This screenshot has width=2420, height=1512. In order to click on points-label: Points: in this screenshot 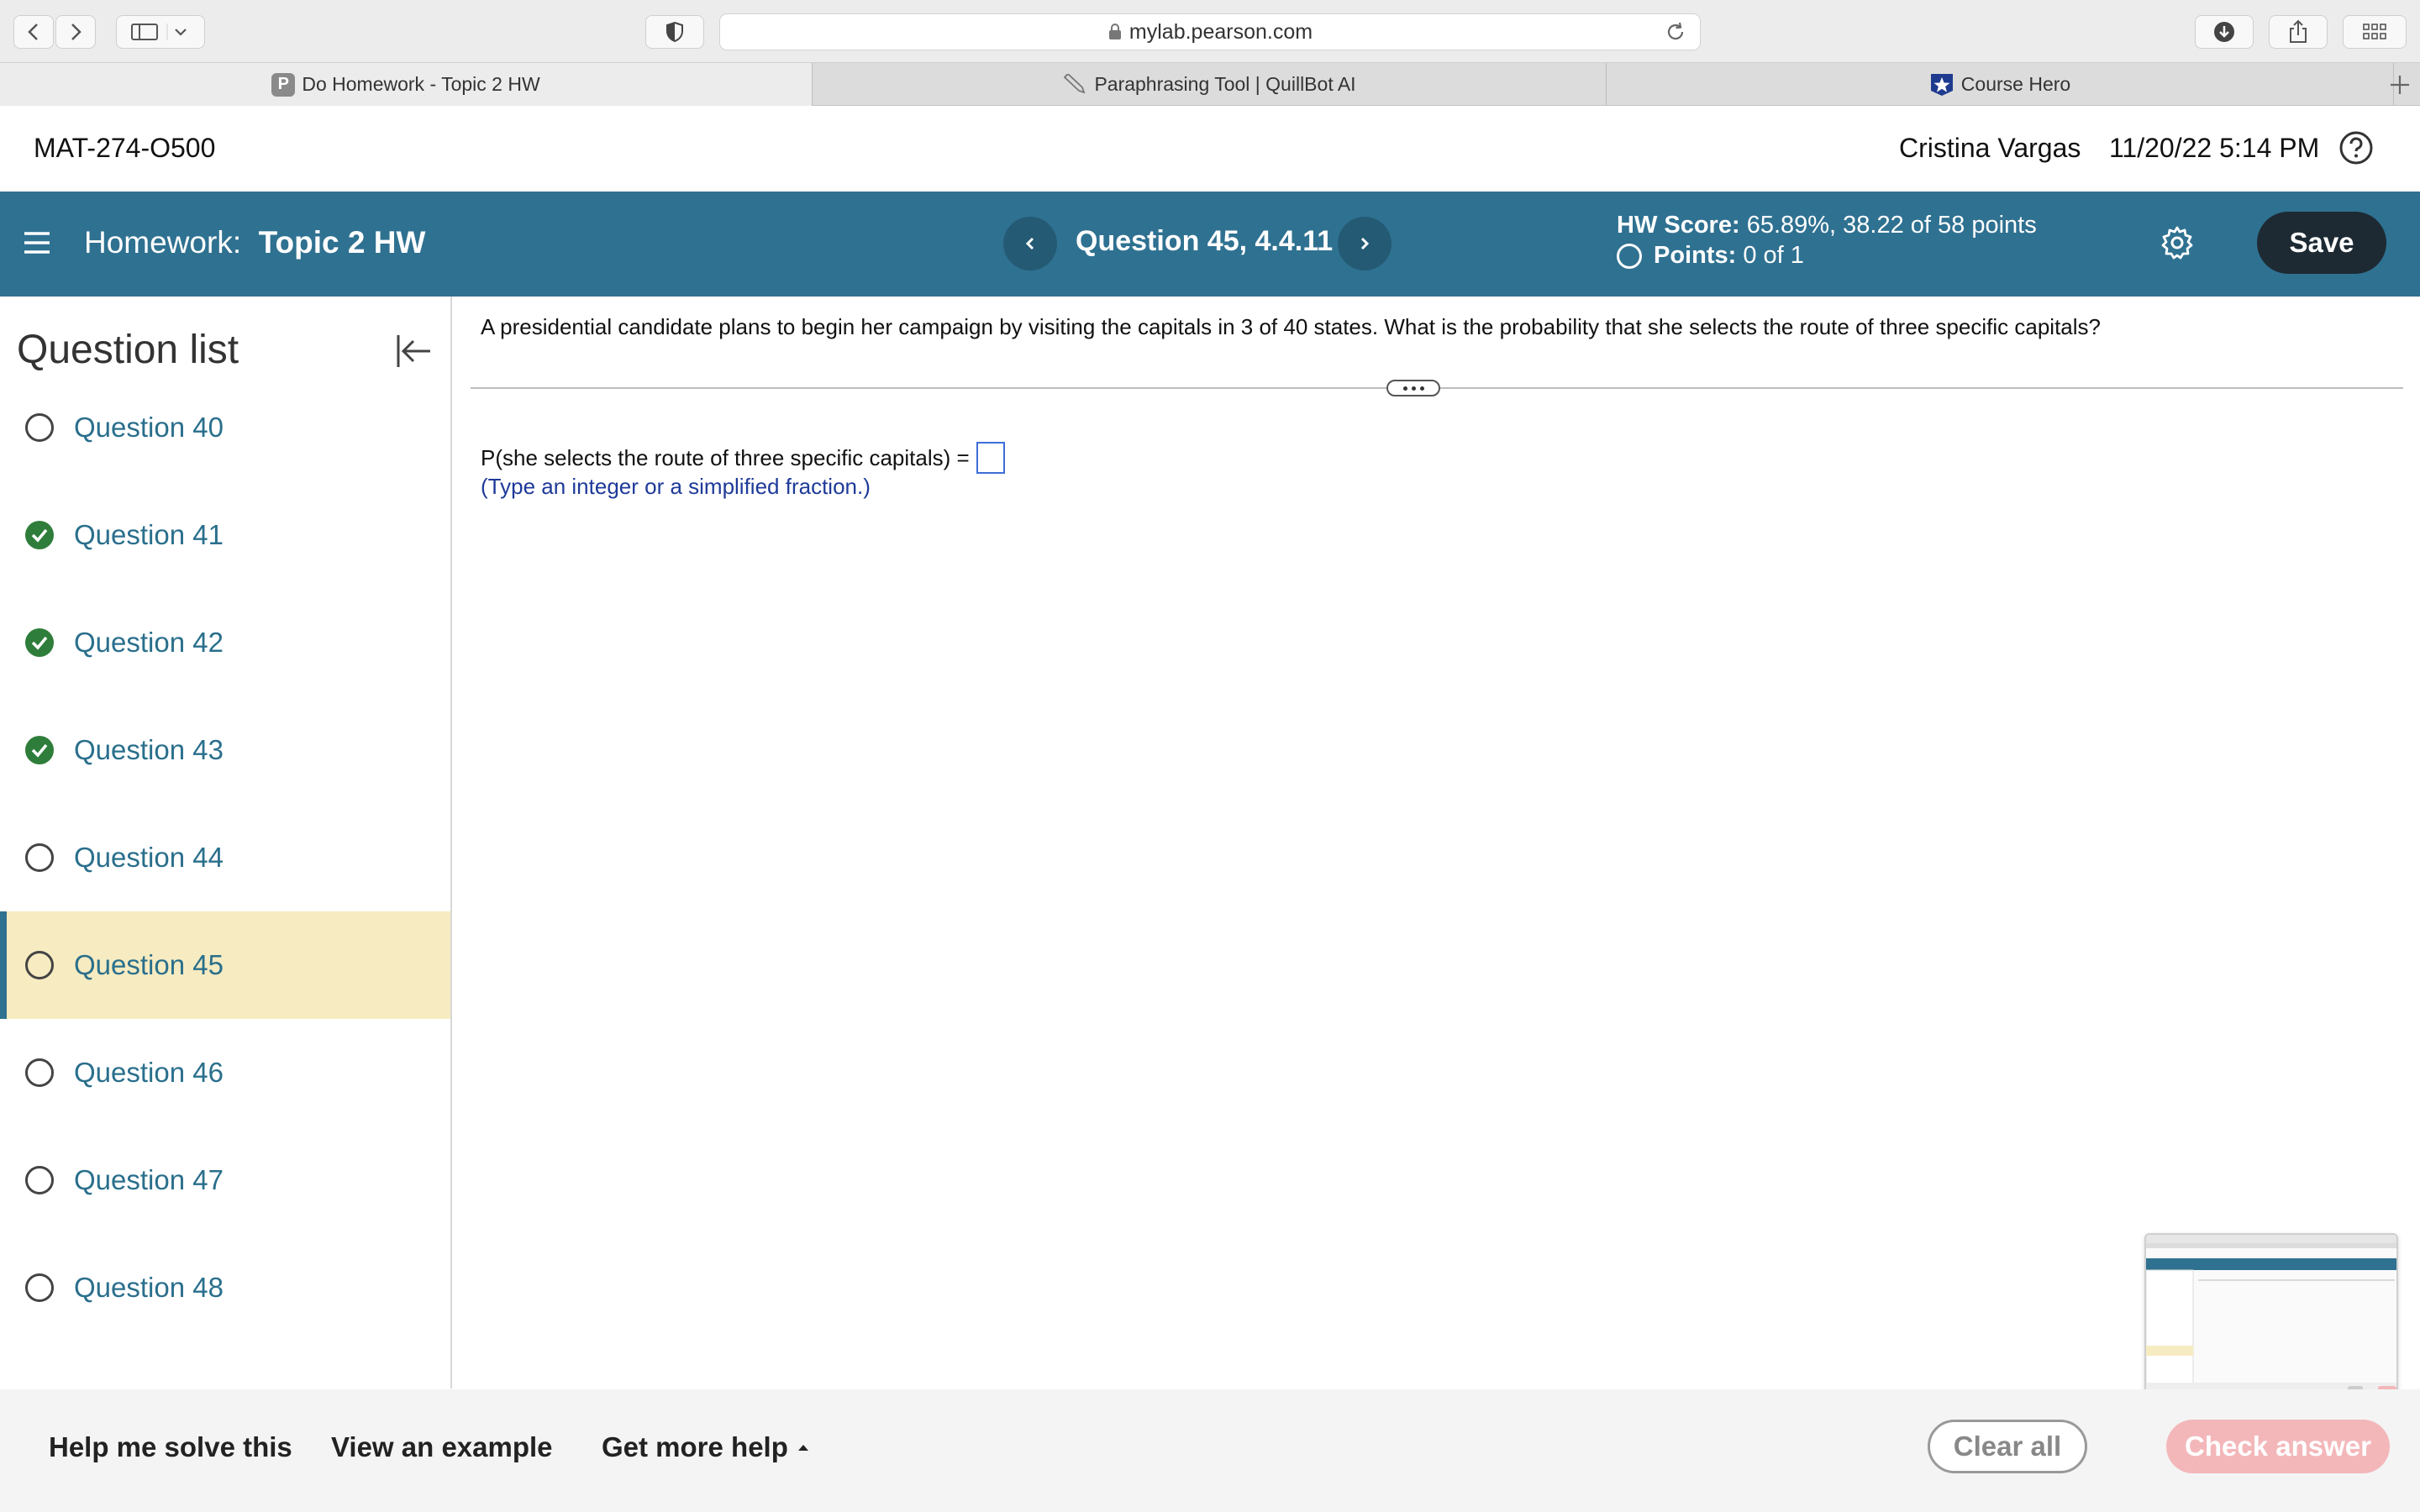, I will do `click(1695, 255)`.